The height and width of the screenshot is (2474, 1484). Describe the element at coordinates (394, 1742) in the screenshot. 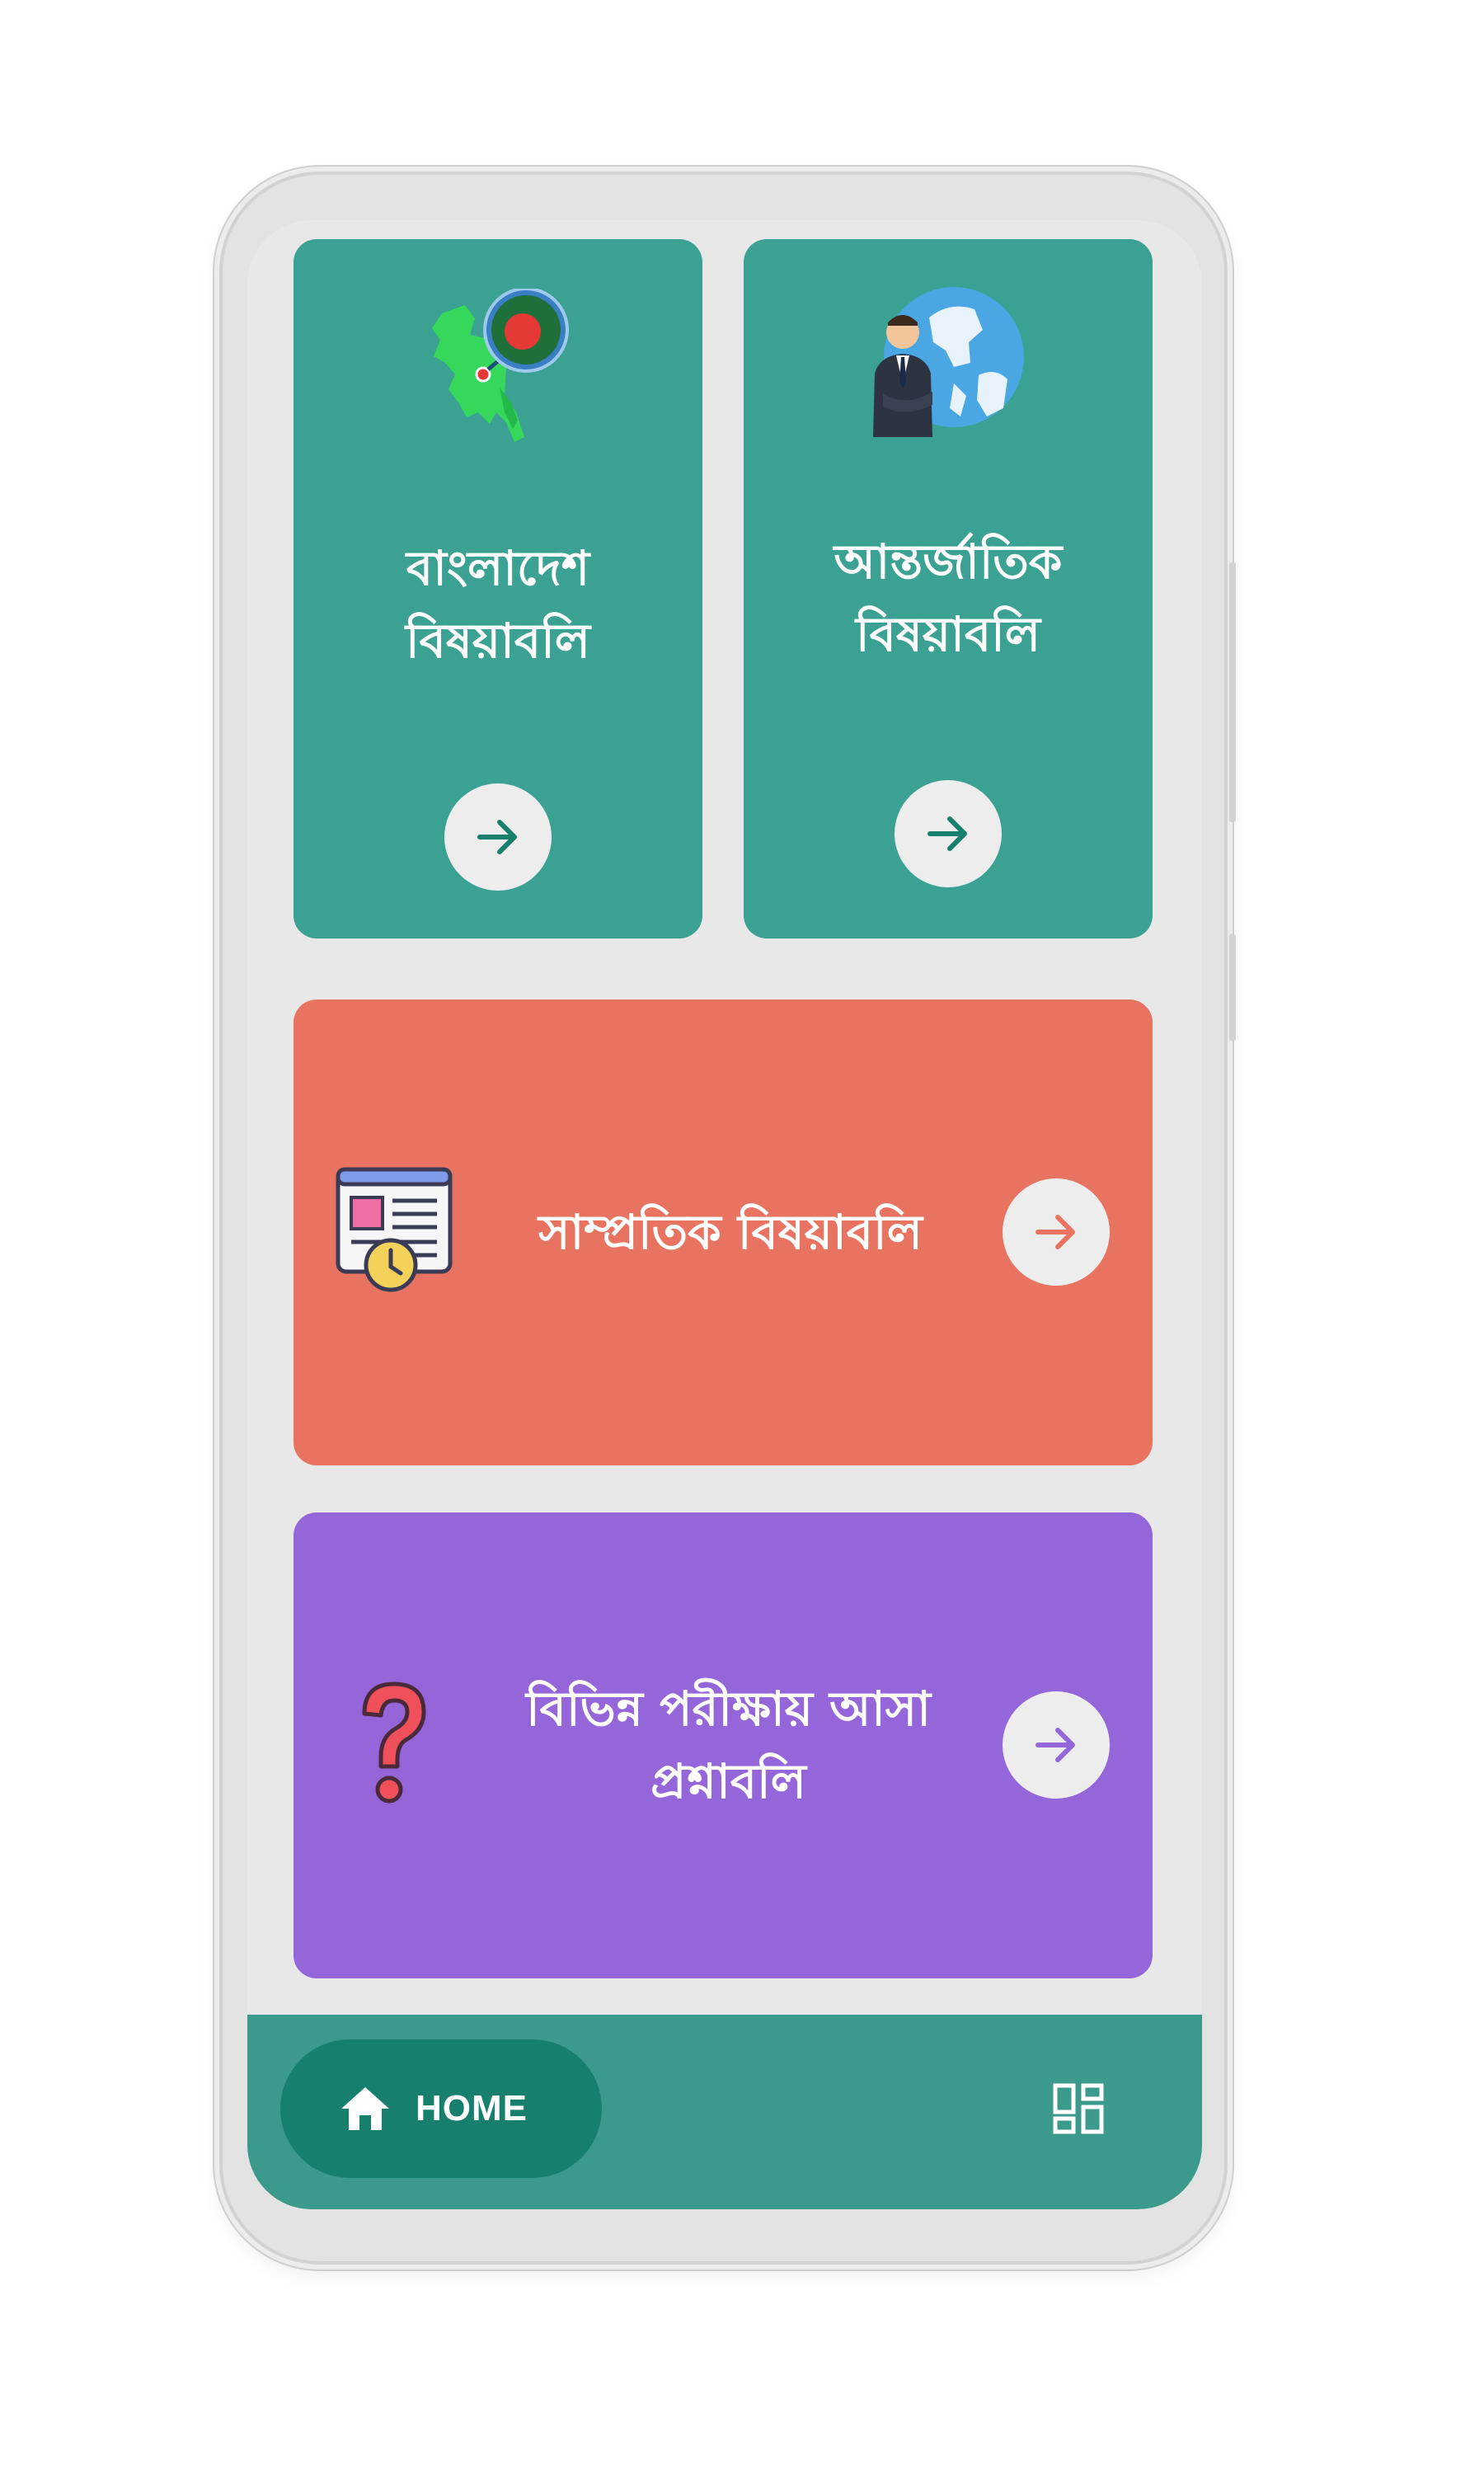

I see `question-mark-icon` at that location.